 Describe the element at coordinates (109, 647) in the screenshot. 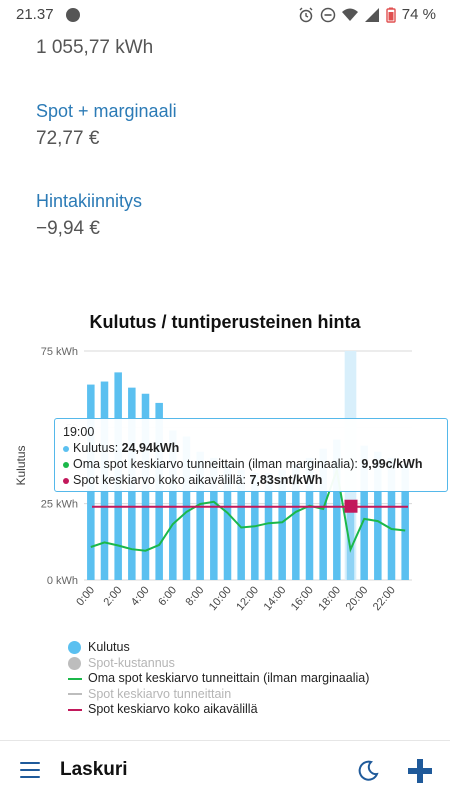

I see `legend-label: Kulutus` at that location.